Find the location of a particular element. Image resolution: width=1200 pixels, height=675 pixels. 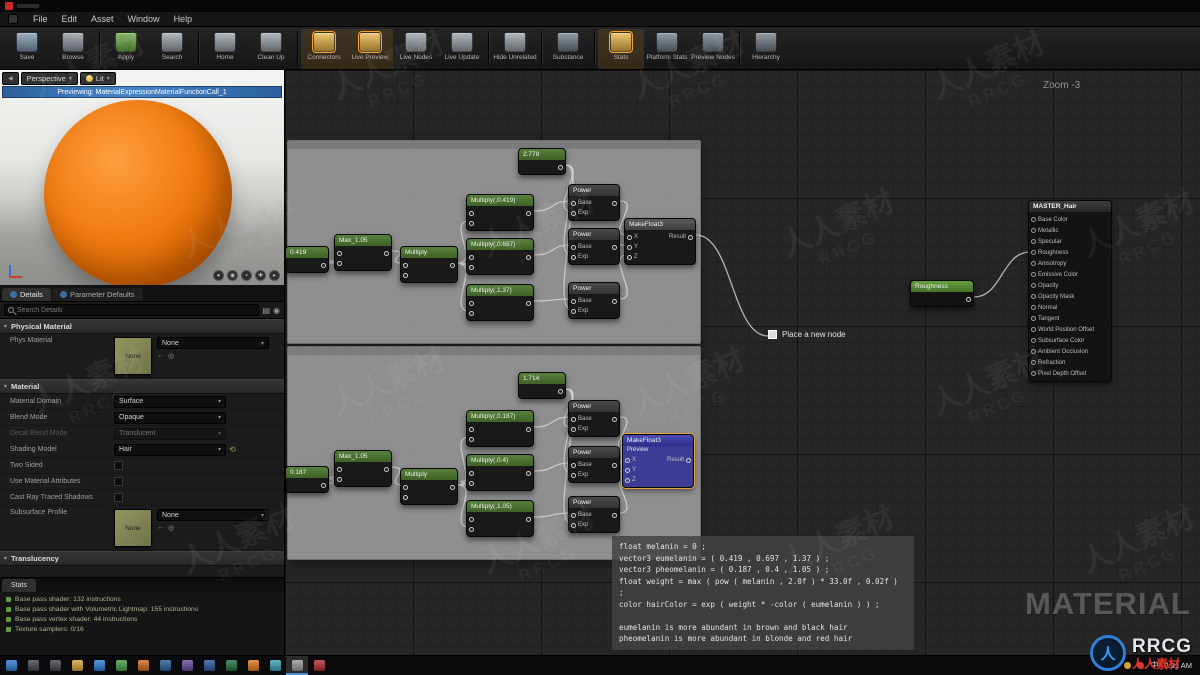

cube-preview-icon: ▪ is located at coordinates (246, 275).